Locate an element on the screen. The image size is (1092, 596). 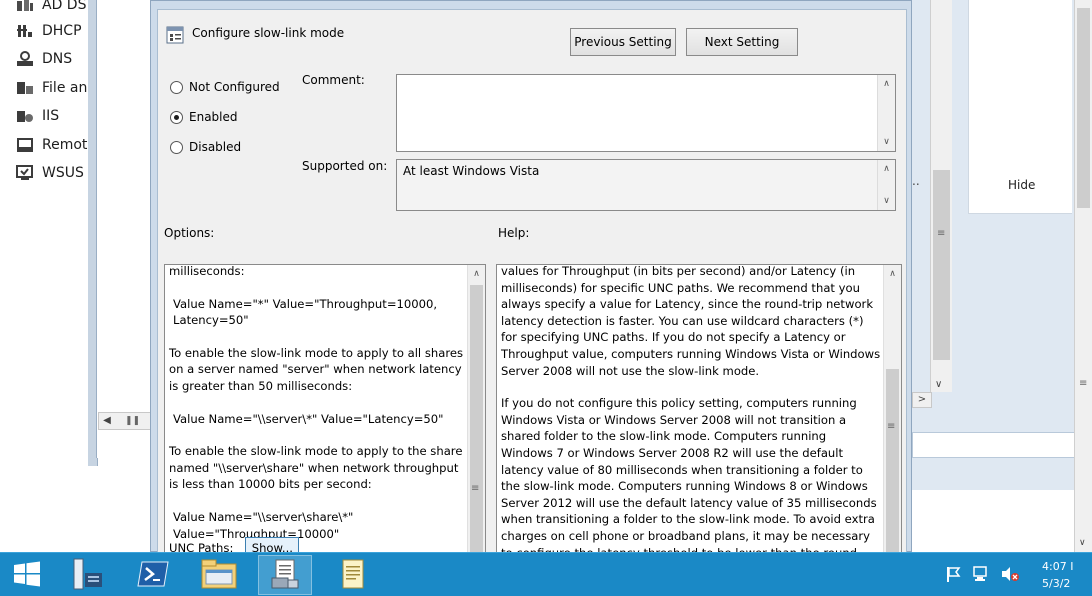
system-tray is located at coordinates (982, 575).